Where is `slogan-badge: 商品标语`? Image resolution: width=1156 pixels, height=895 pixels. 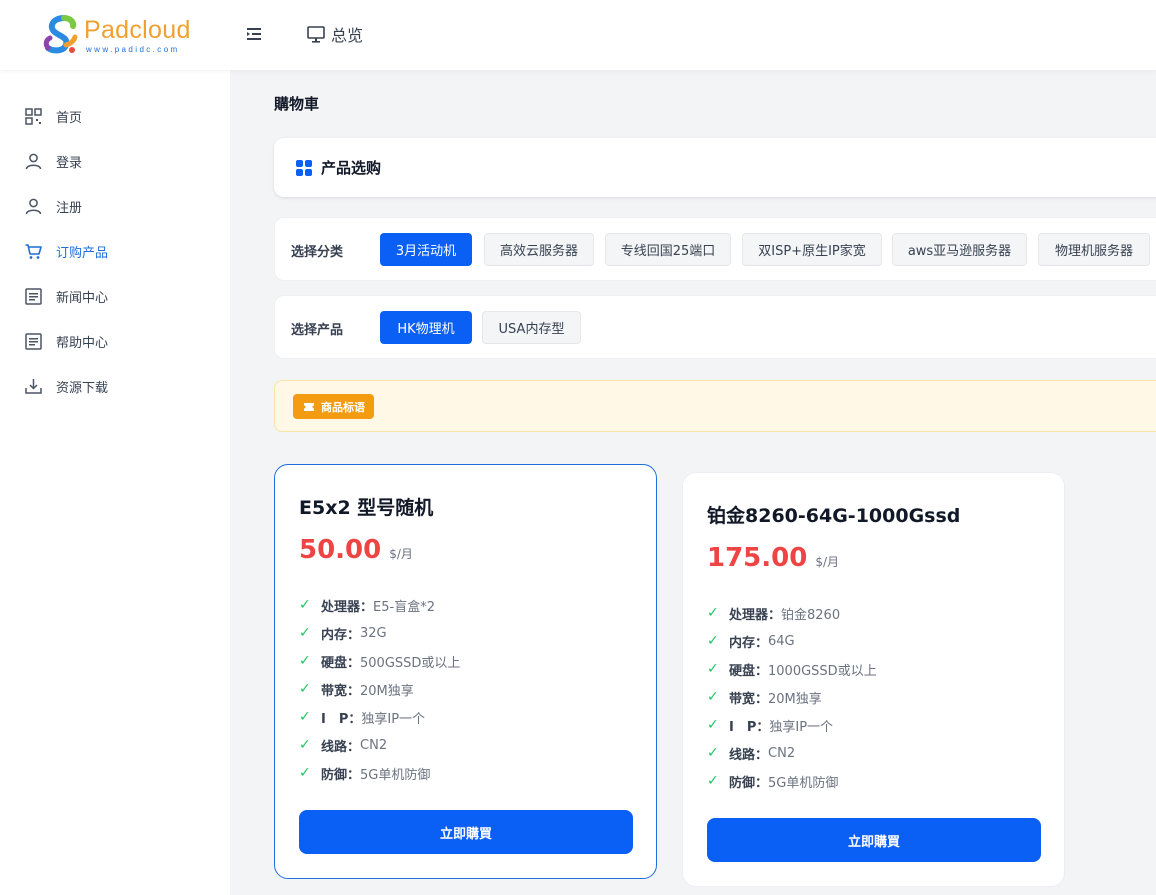
slogan-badge: 商品标语 is located at coordinates (333, 406).